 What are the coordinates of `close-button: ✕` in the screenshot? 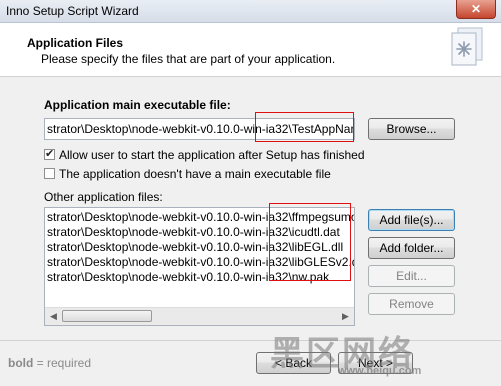 It's located at (476, 9).